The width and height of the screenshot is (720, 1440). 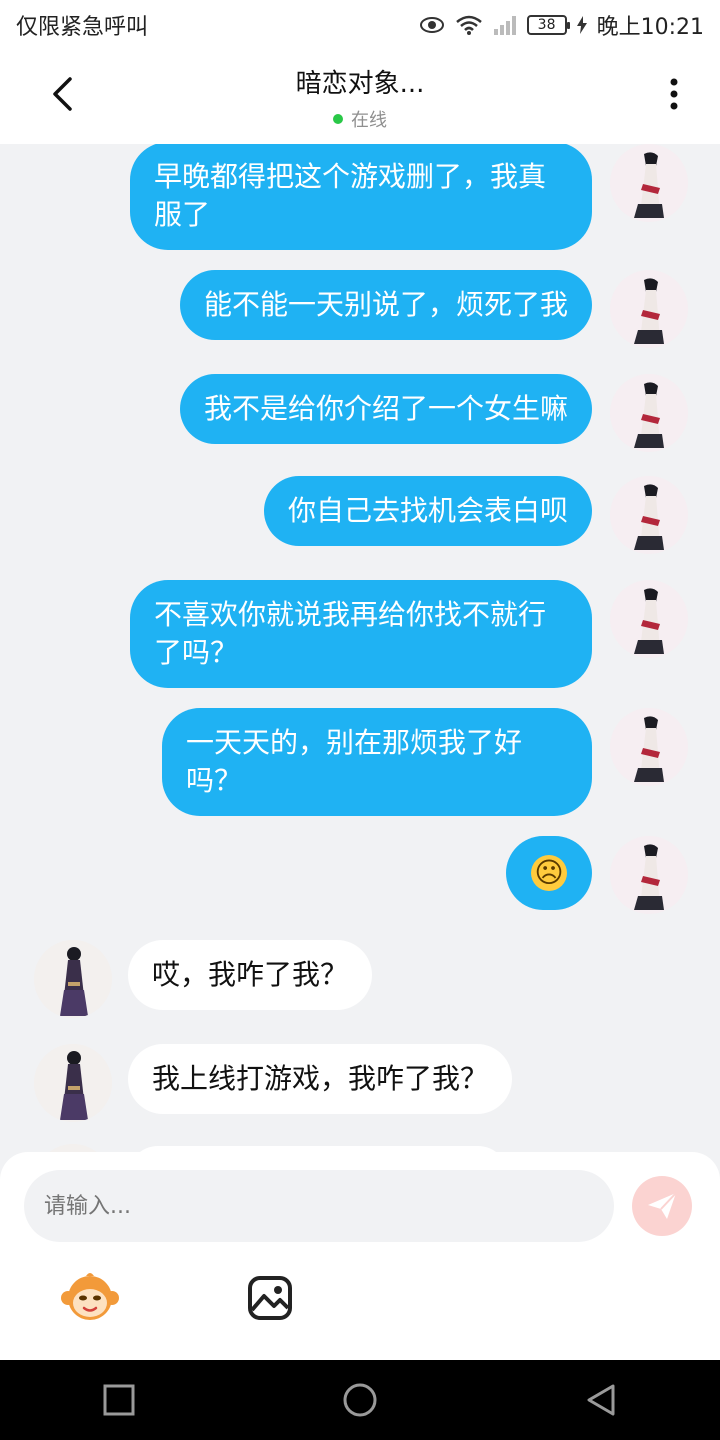 I want to click on chat-header: 暗恋对象... 在线, so click(x=360, y=97).